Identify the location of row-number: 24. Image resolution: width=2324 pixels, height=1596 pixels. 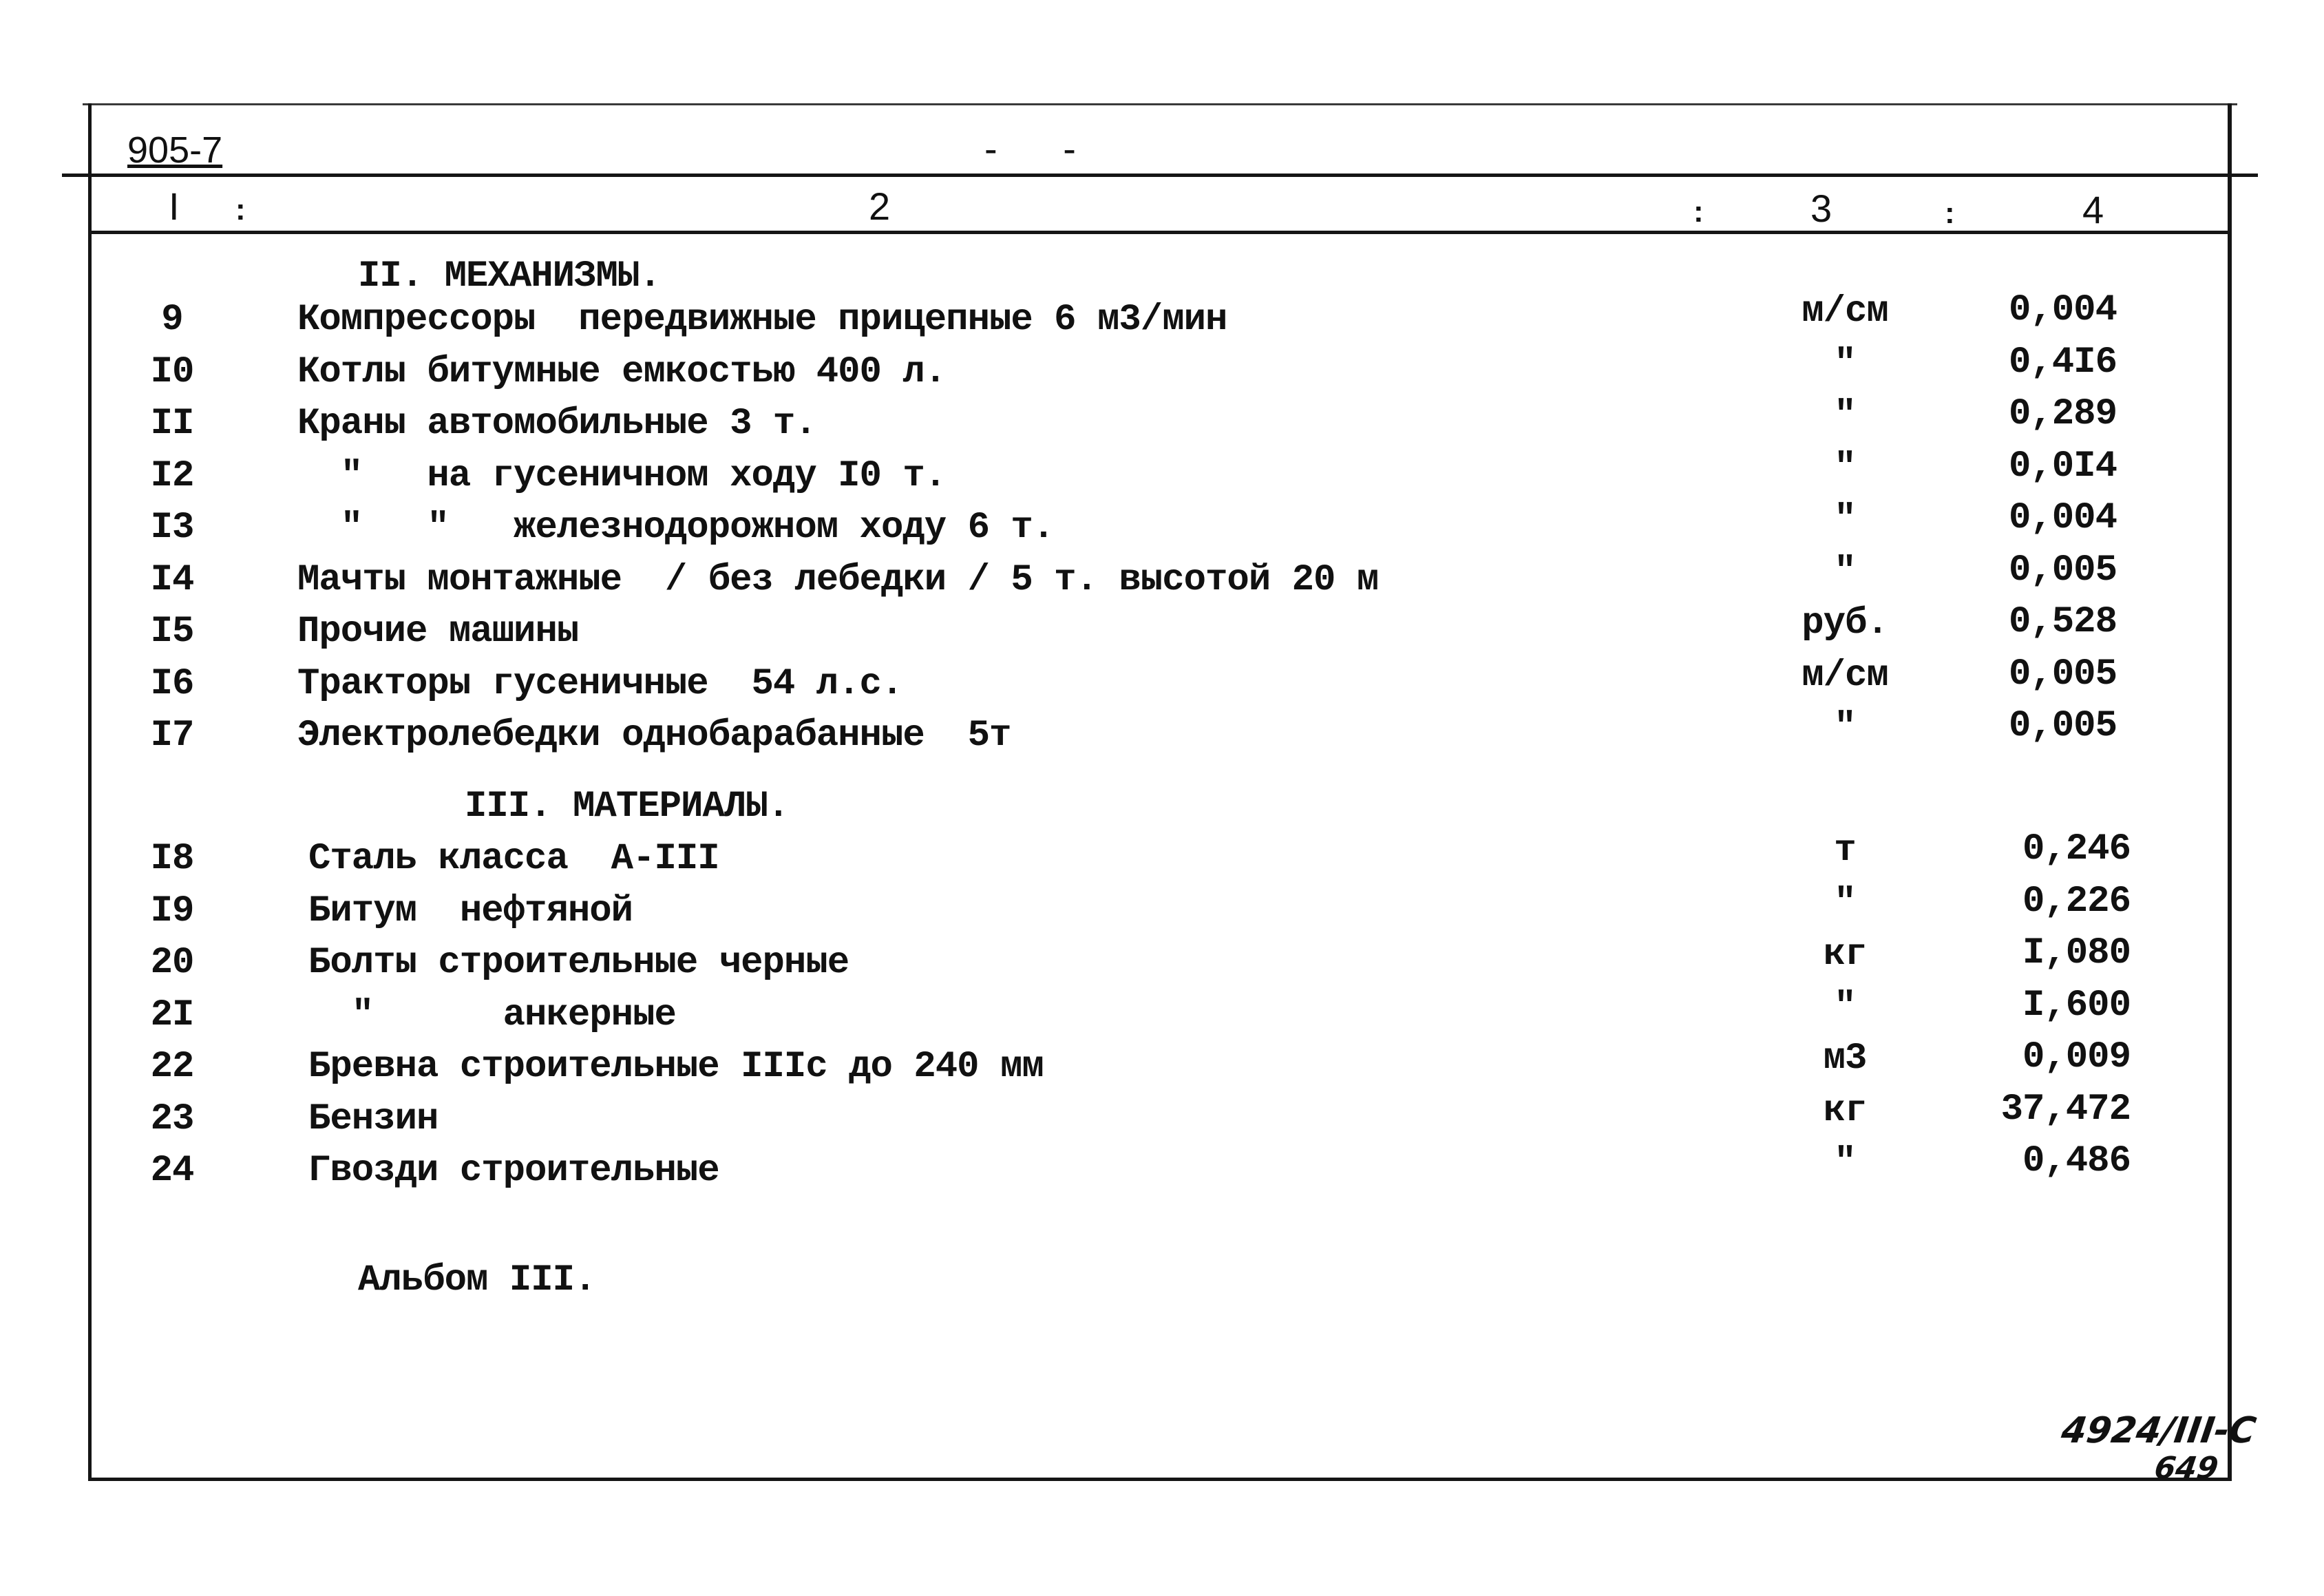
(173, 1171).